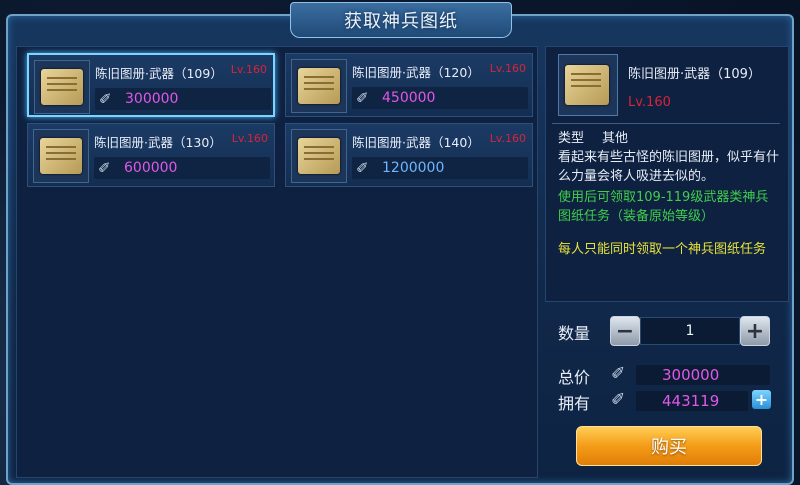 This screenshot has width=800, height=485. I want to click on item-price-bar: ✐ 600000, so click(182, 168).